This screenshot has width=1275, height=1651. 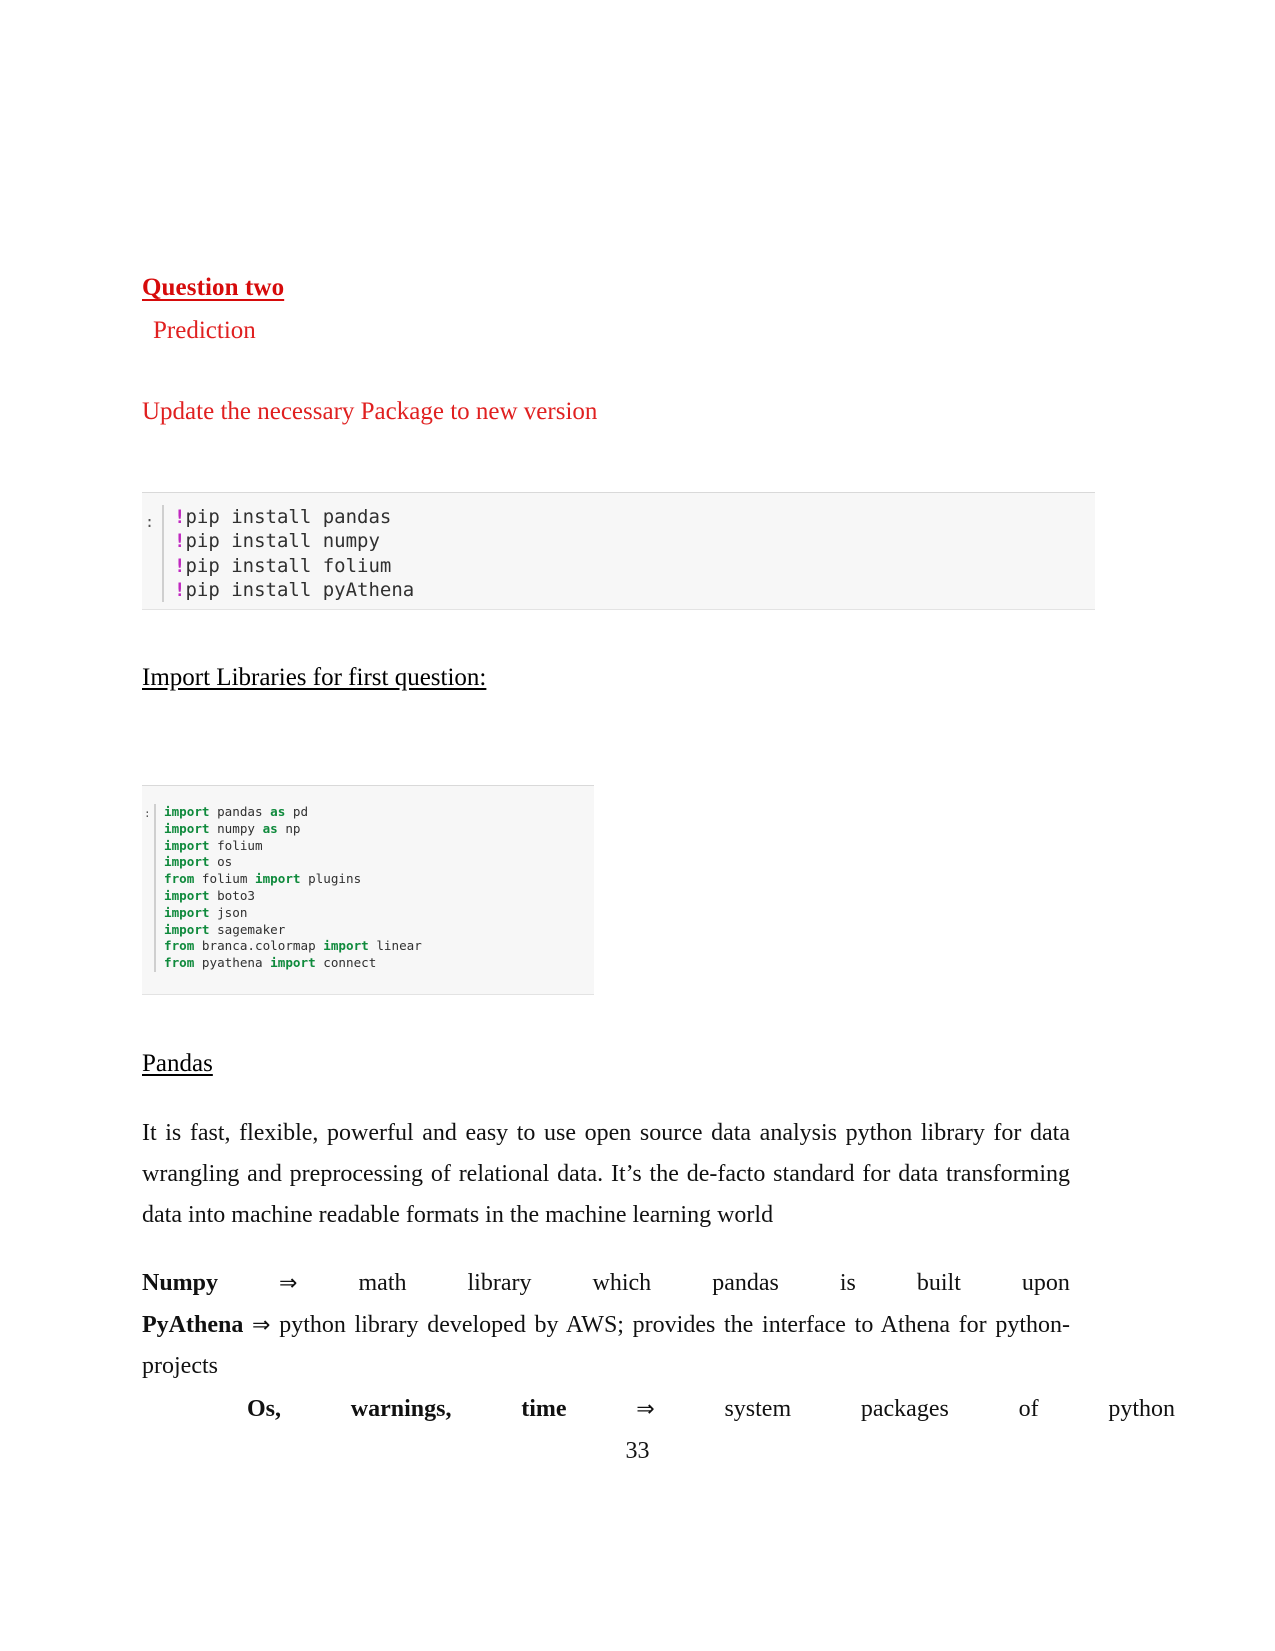 I want to click on numpy-word: is, so click(x=847, y=1283).